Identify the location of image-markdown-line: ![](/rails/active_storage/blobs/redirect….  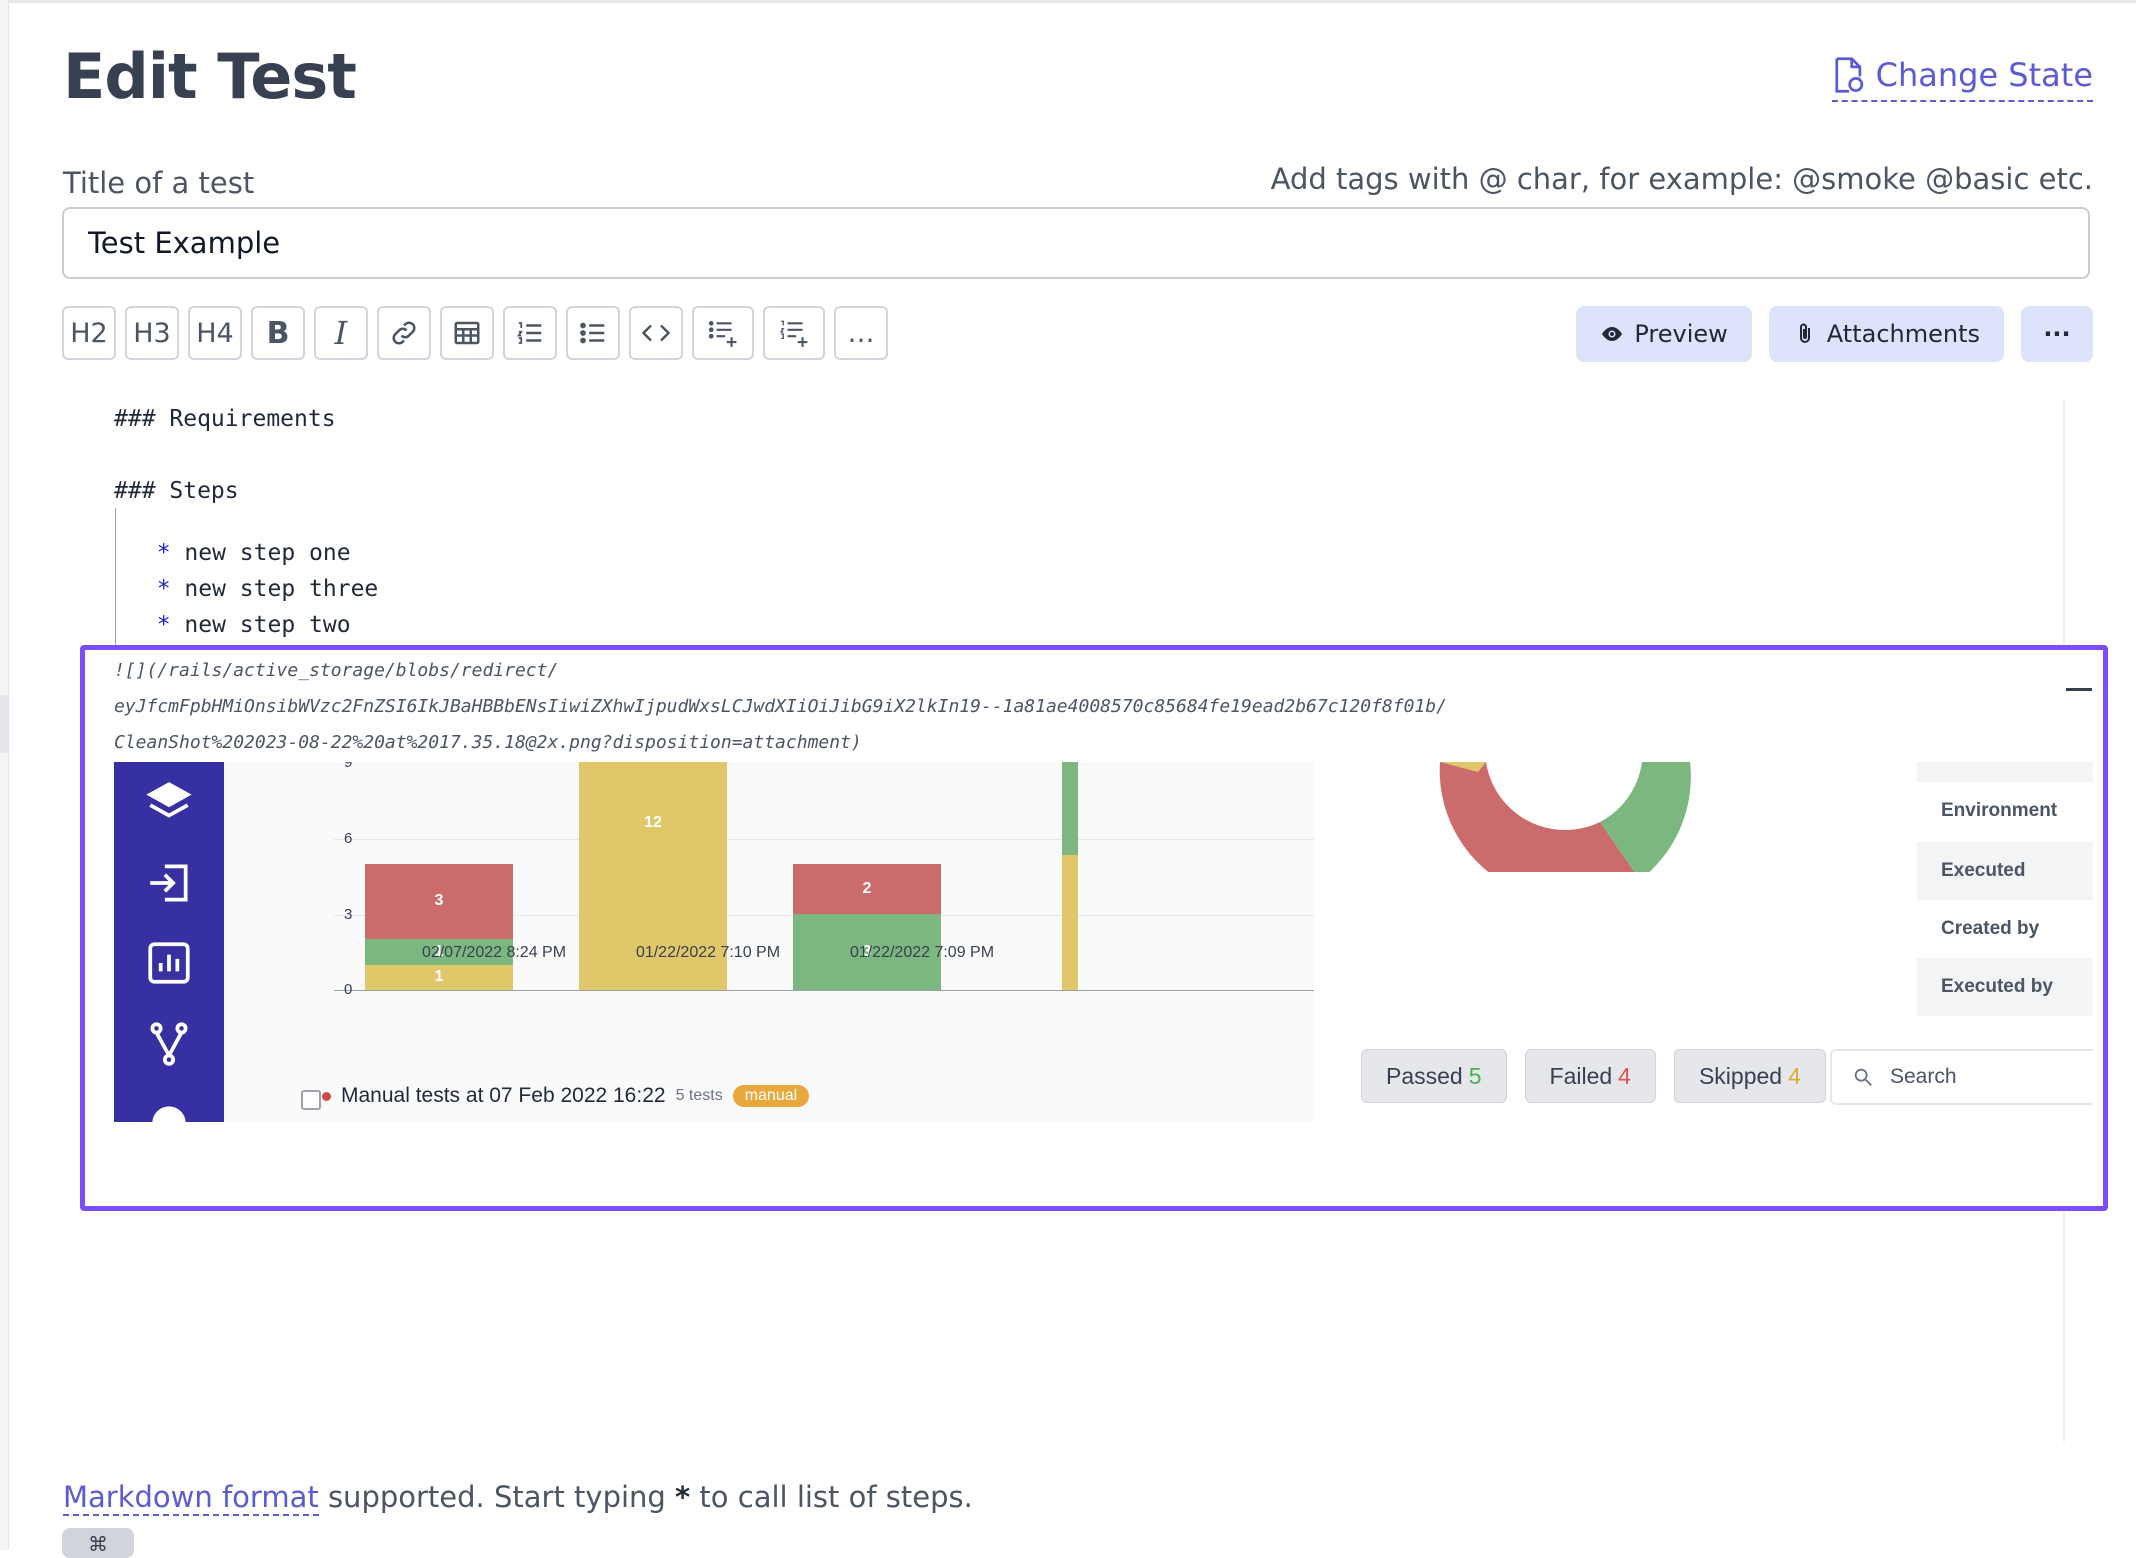
(336, 670).